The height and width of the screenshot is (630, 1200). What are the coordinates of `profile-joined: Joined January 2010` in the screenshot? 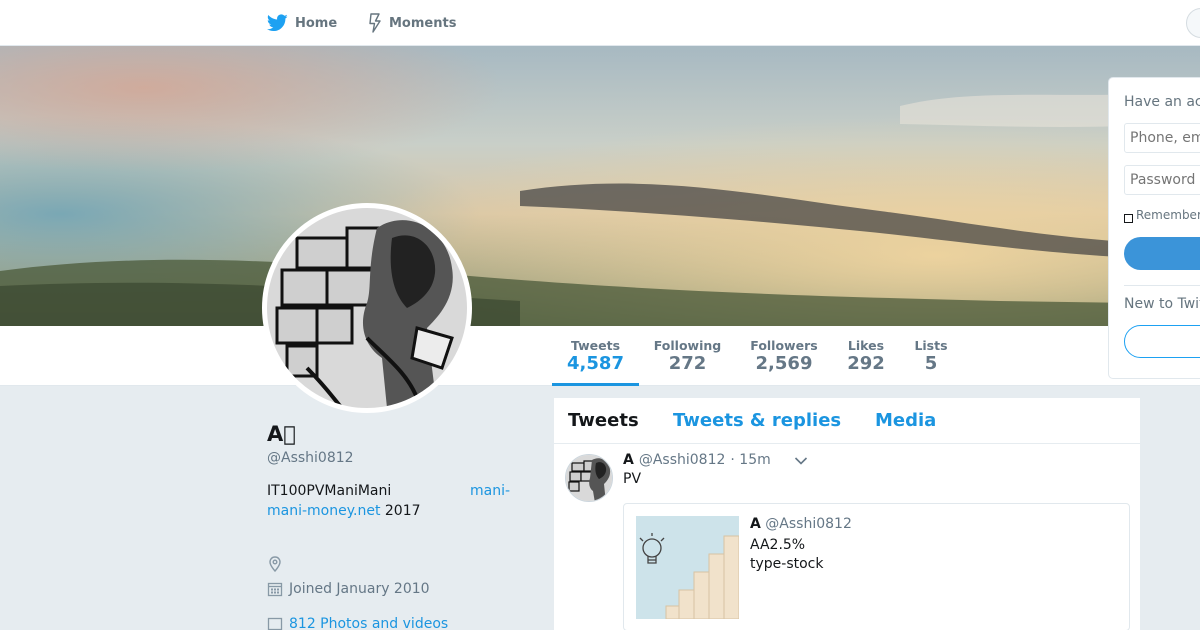 It's located at (348, 589).